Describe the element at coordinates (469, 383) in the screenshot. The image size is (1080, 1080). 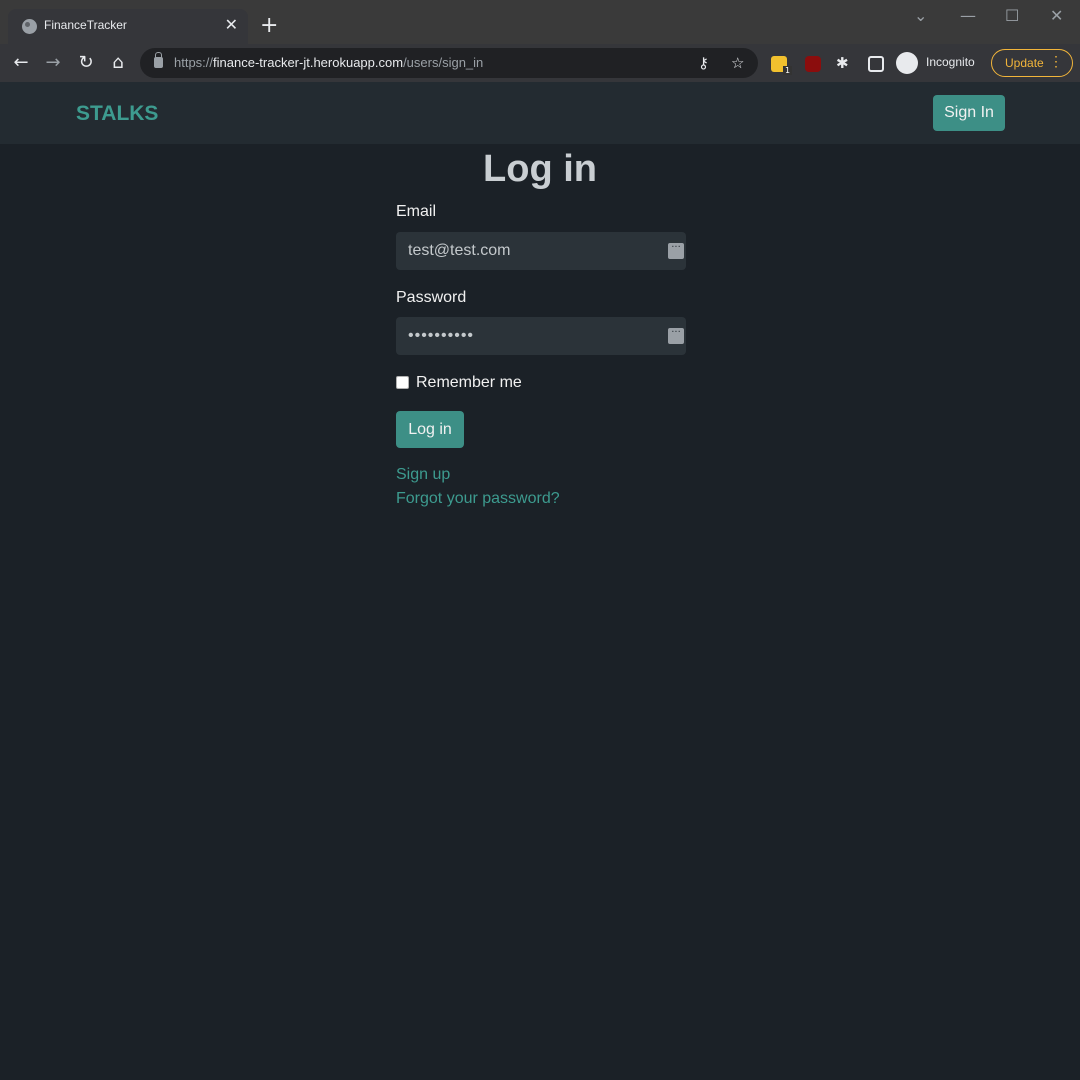
I see `remember-me-label: Remember me` at that location.